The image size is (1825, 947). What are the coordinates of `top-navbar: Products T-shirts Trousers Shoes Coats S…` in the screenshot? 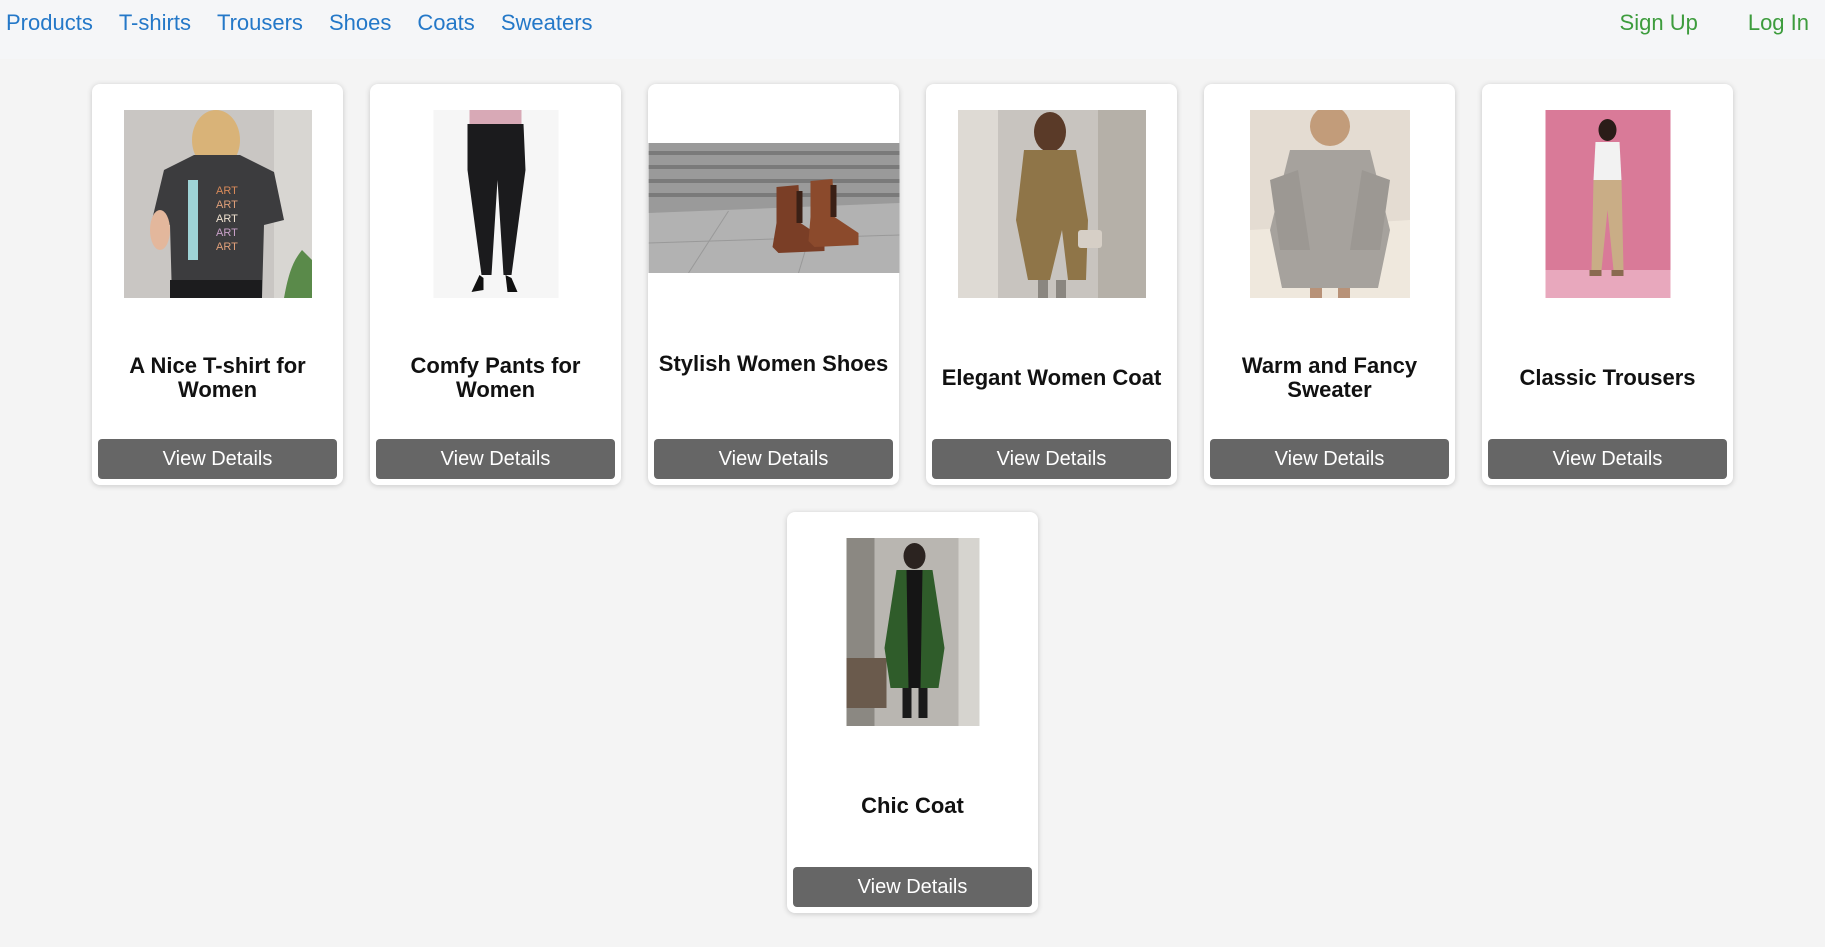 It's located at (912, 29).